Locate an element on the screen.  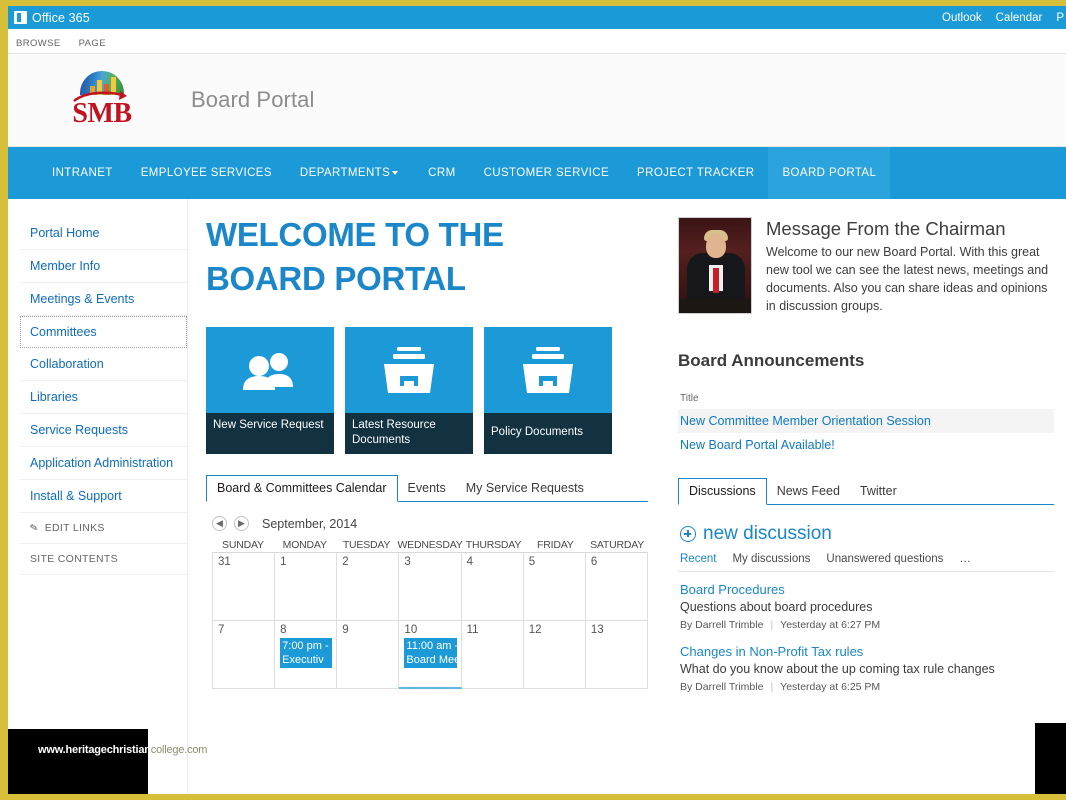
chairman-photo is located at coordinates (715, 265).